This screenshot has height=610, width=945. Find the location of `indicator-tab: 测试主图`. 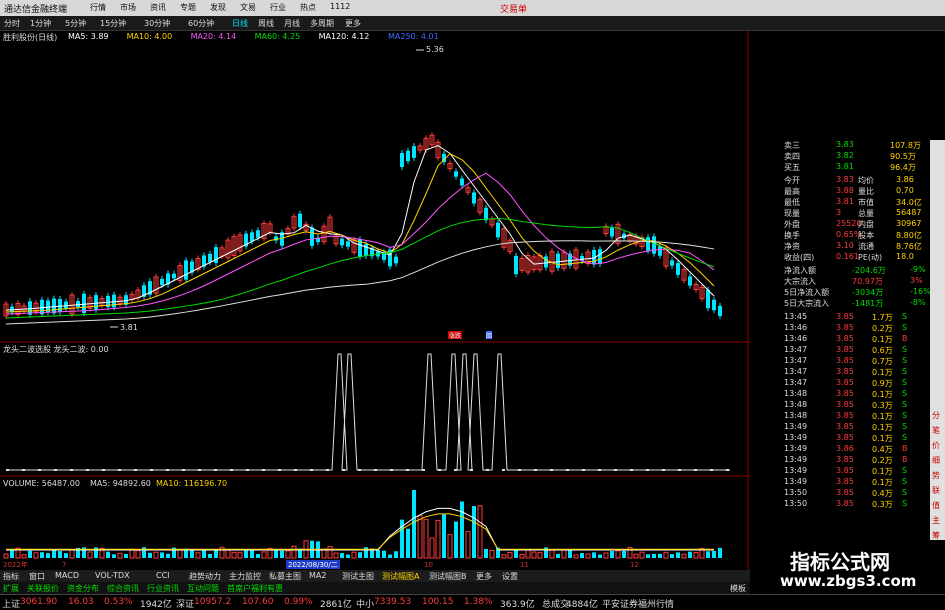

indicator-tab: 测试主图 is located at coordinates (358, 576).